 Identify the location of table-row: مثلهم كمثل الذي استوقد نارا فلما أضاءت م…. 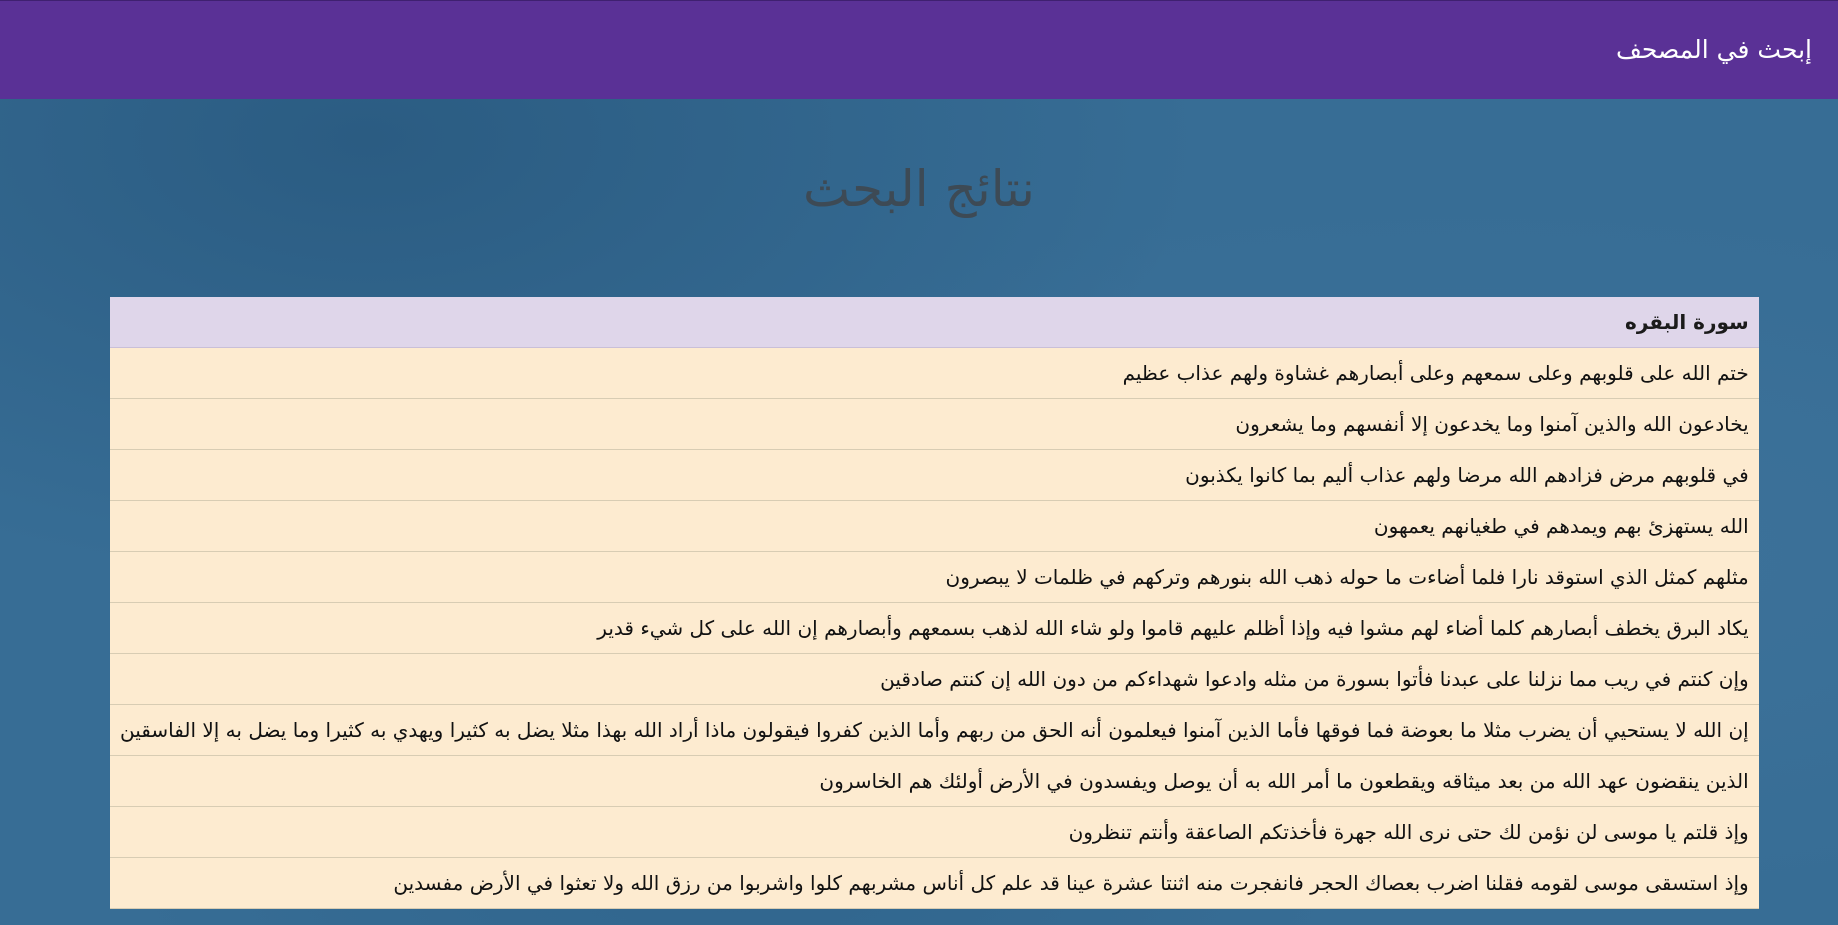
(934, 577).